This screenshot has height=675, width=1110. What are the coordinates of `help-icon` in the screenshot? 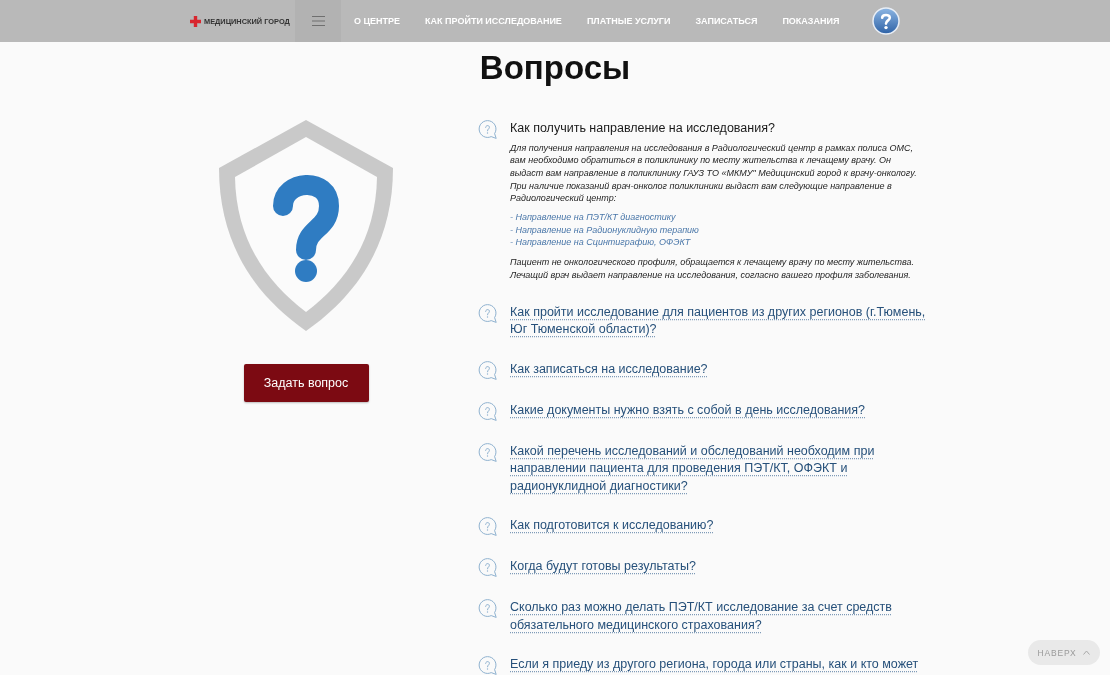 It's located at (886, 21).